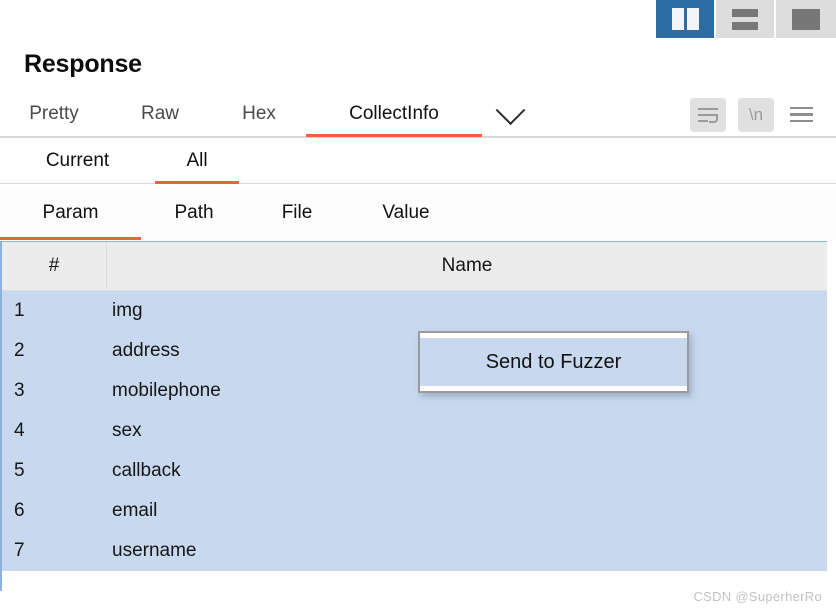  Describe the element at coordinates (70, 215) in the screenshot. I see `tab-param: Param` at that location.